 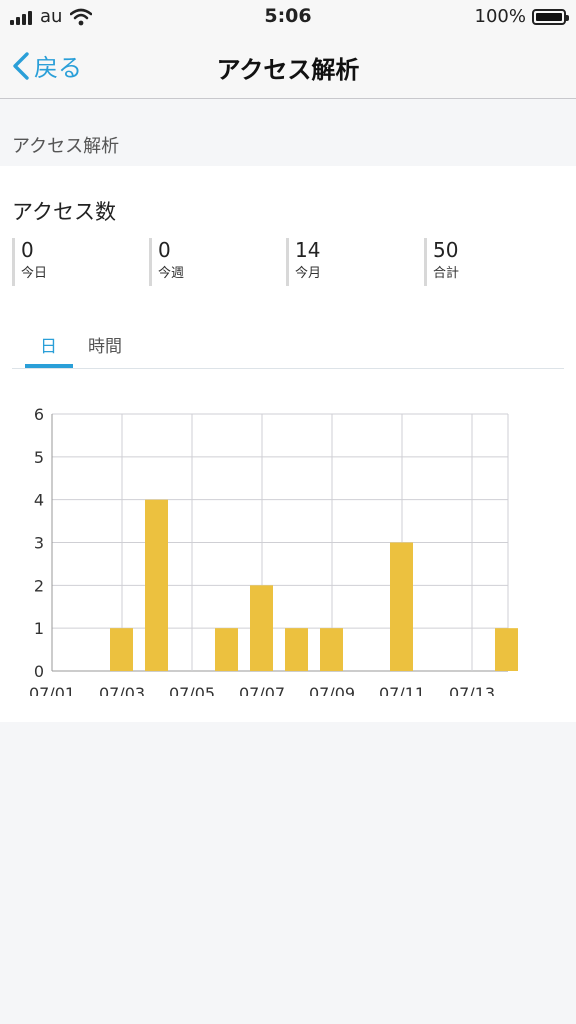 I want to click on y-tick-label: 1, so click(x=39, y=628).